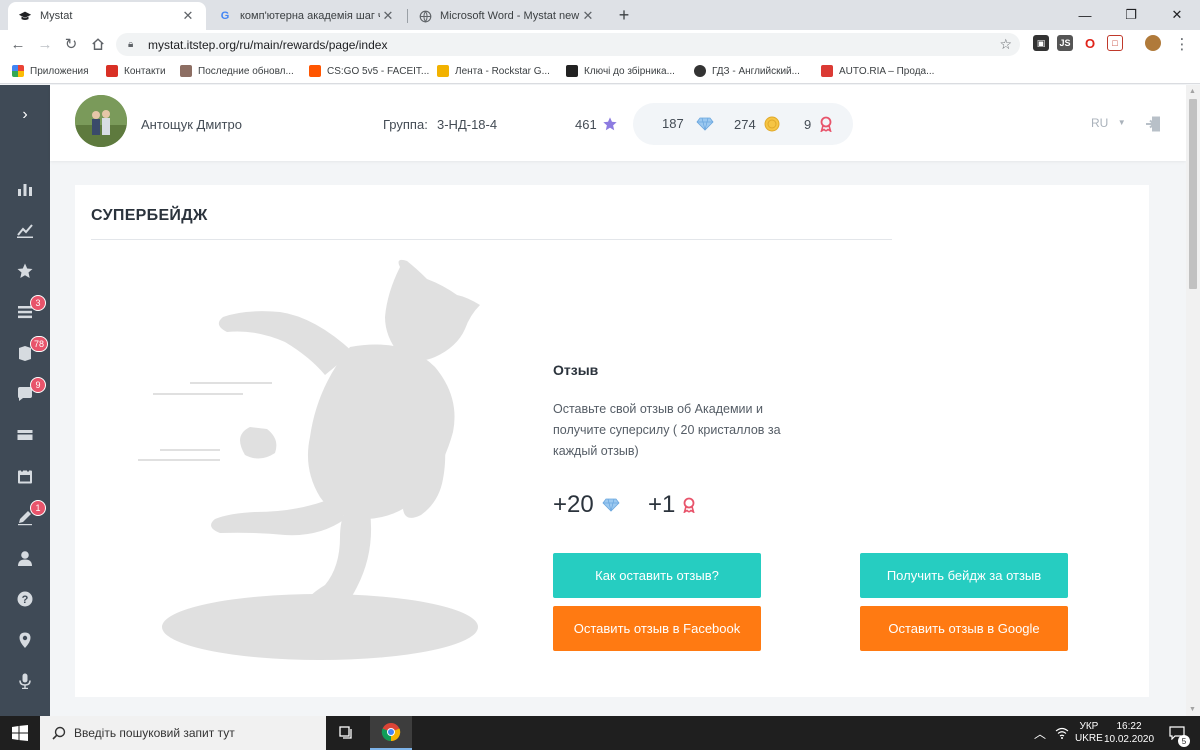  Describe the element at coordinates (107, 16) in the screenshot. I see `tab-mystat: Mystat ✕` at that location.